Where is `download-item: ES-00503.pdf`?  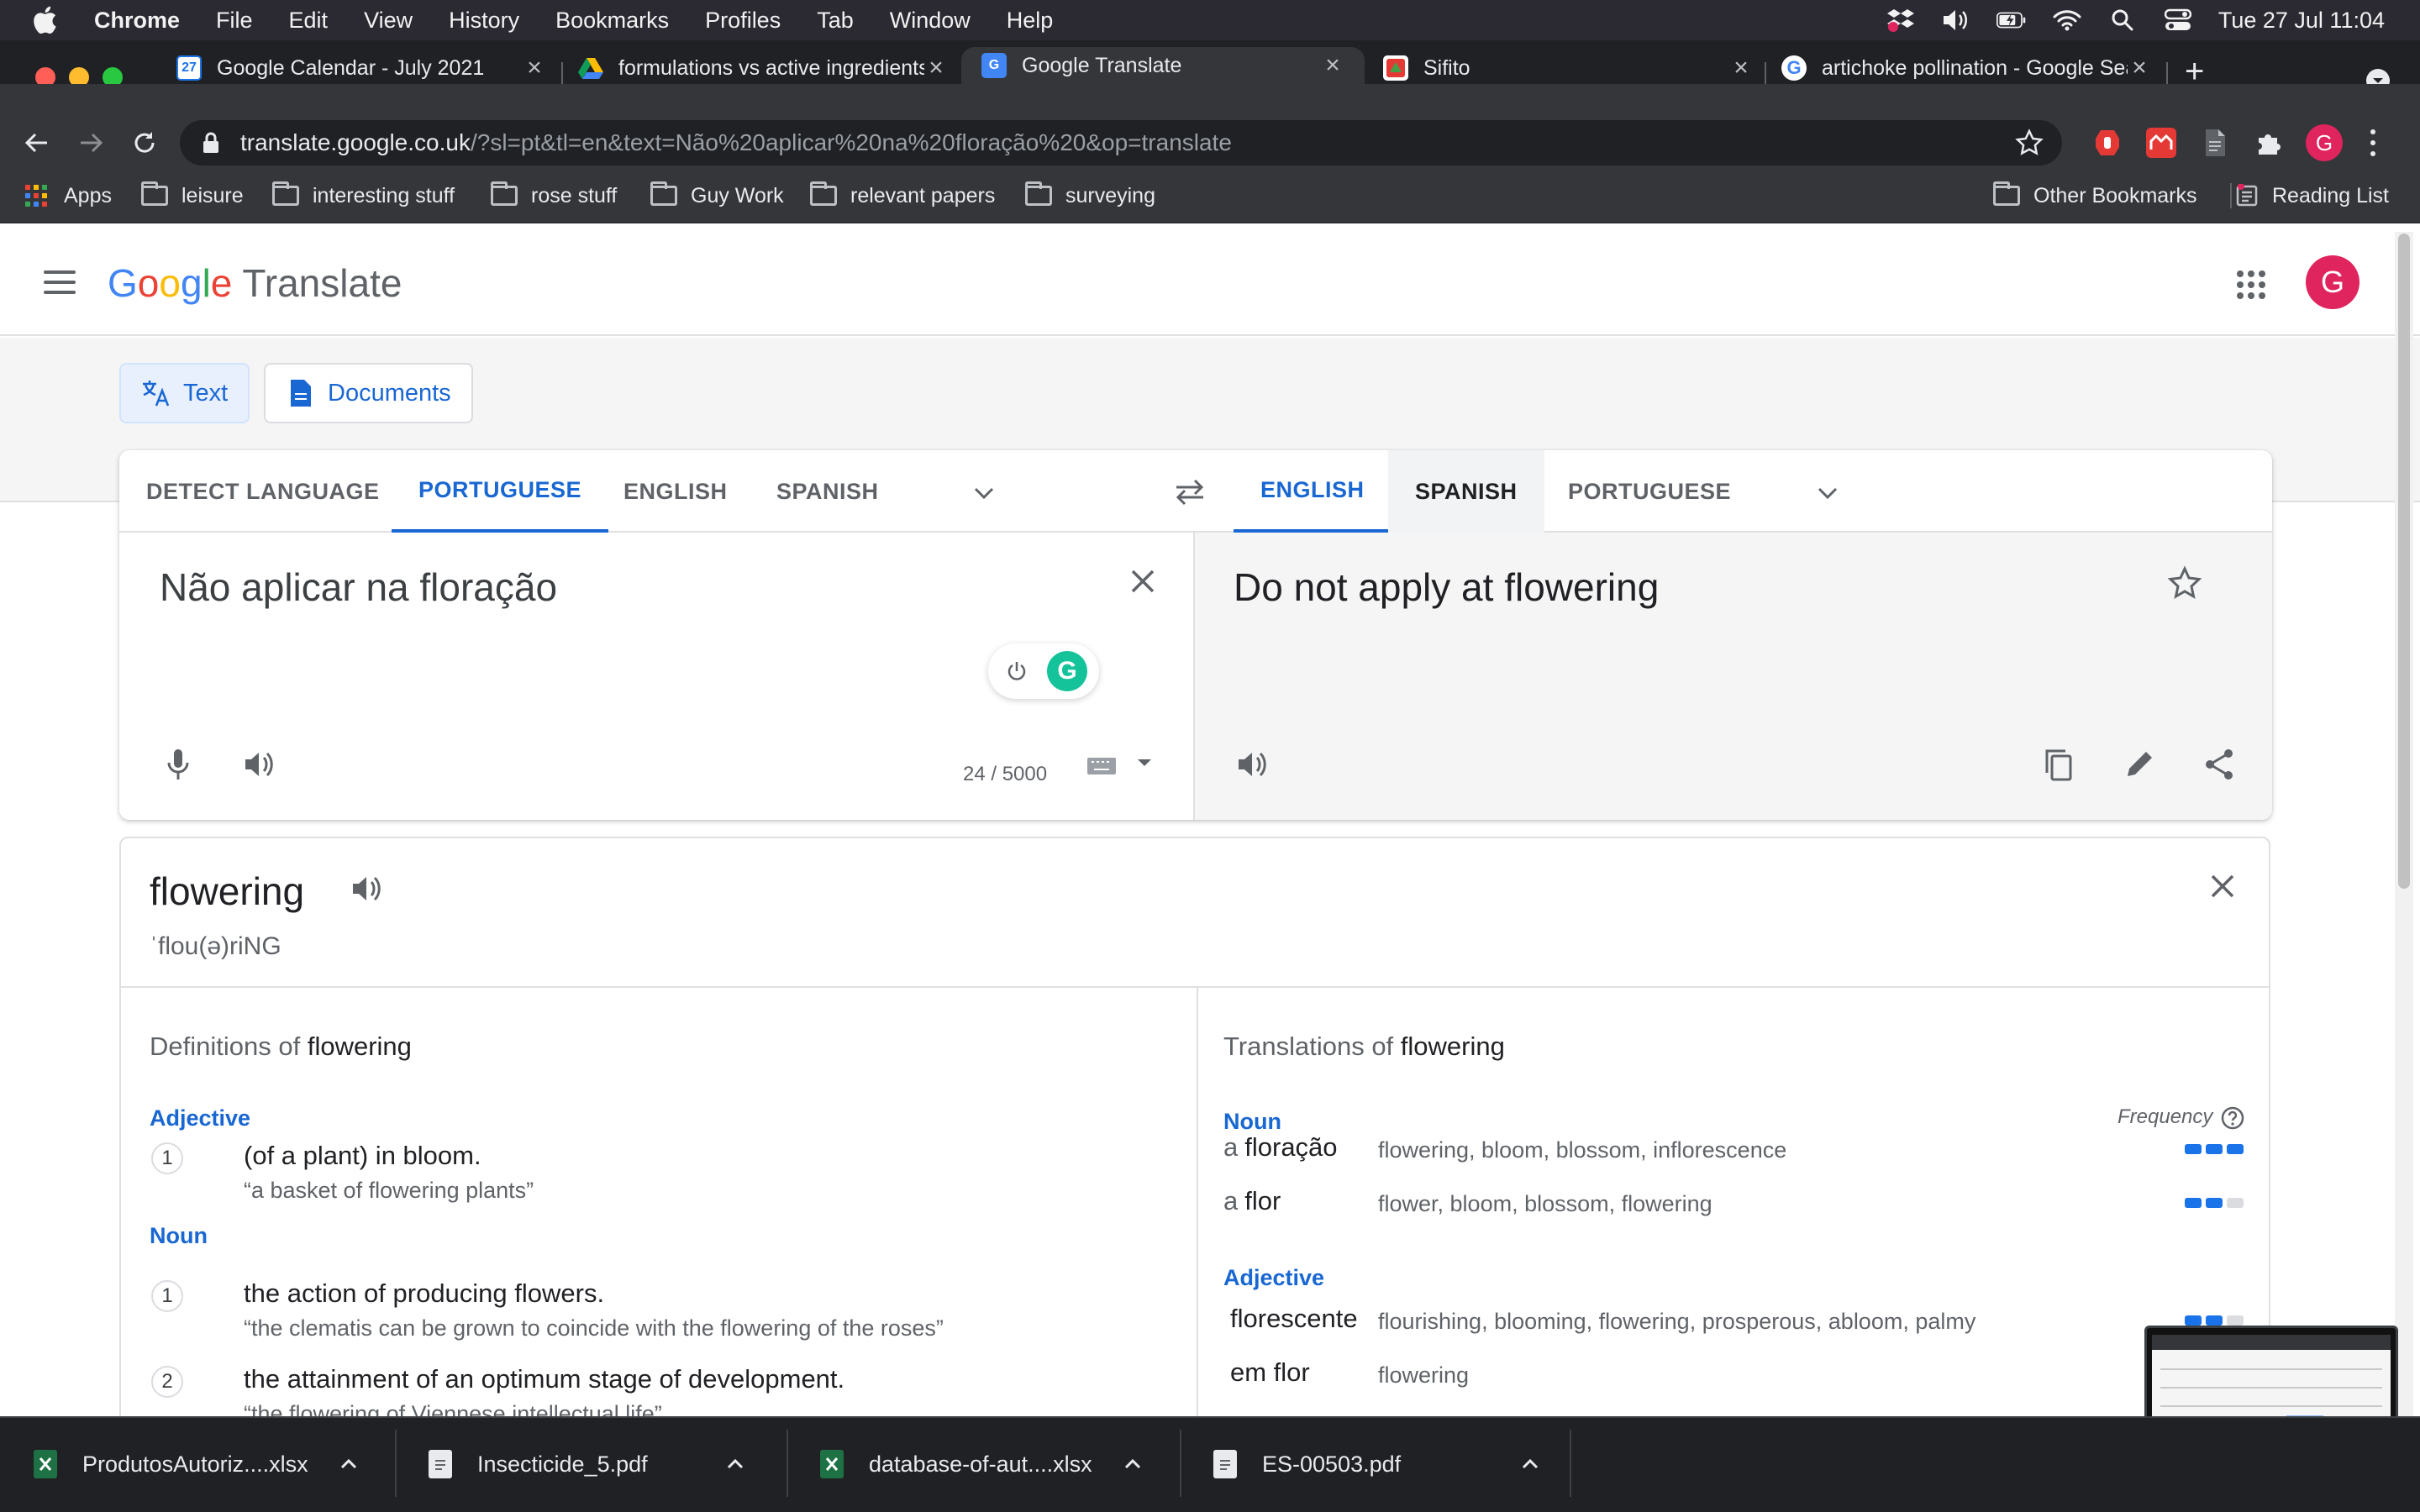
download-item: ES-00503.pdf is located at coordinates (1377, 1464).